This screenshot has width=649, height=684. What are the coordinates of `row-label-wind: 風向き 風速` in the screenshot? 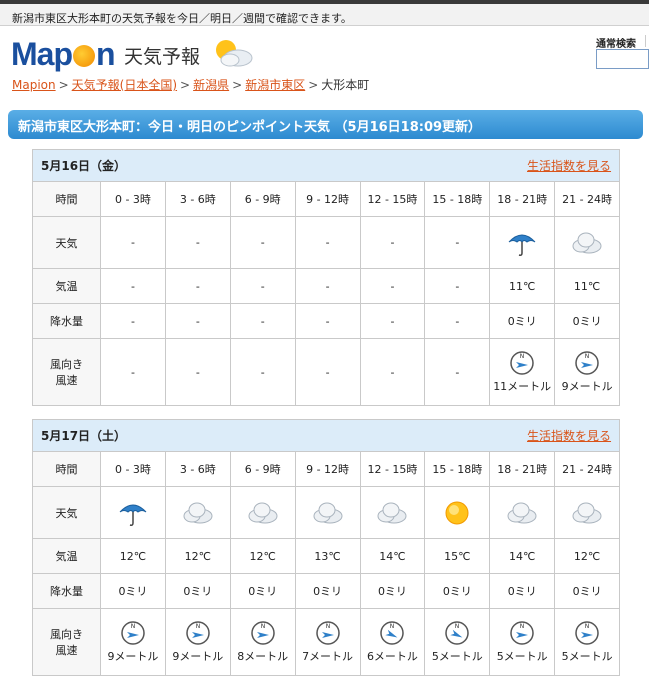 It's located at (66, 372).